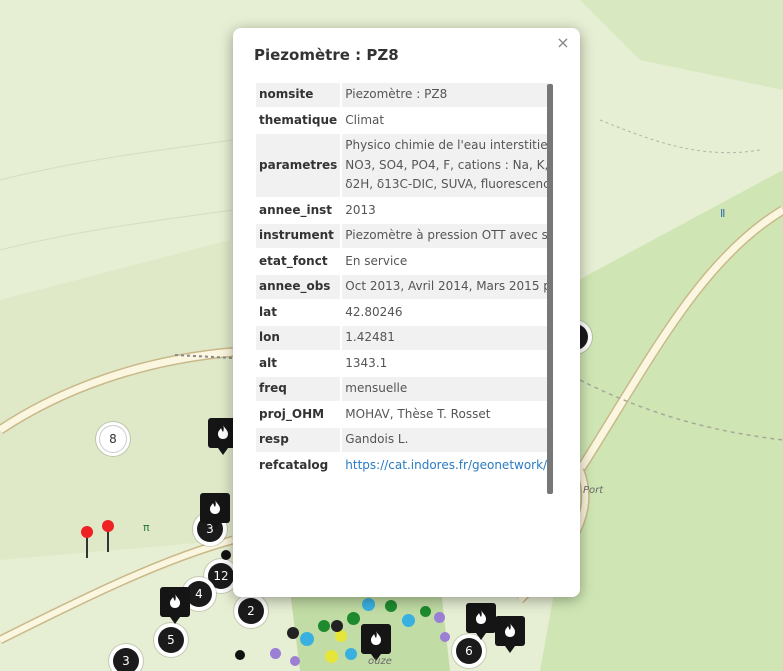 The height and width of the screenshot is (671, 783). I want to click on attribute-value: 1.42481, so click(447, 338).